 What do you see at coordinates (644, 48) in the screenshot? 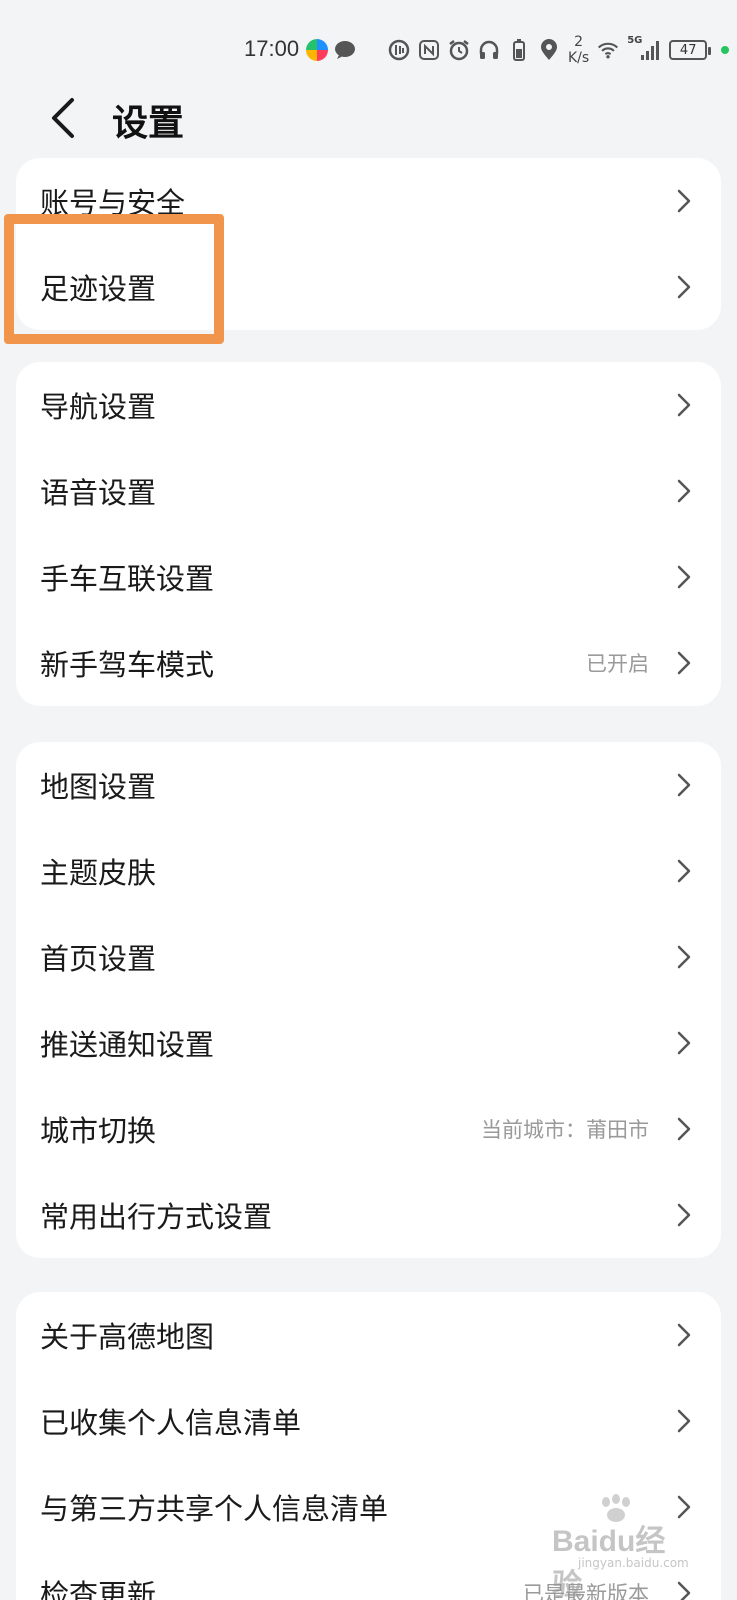
I see `cellular-signal-icon: 5G` at bounding box center [644, 48].